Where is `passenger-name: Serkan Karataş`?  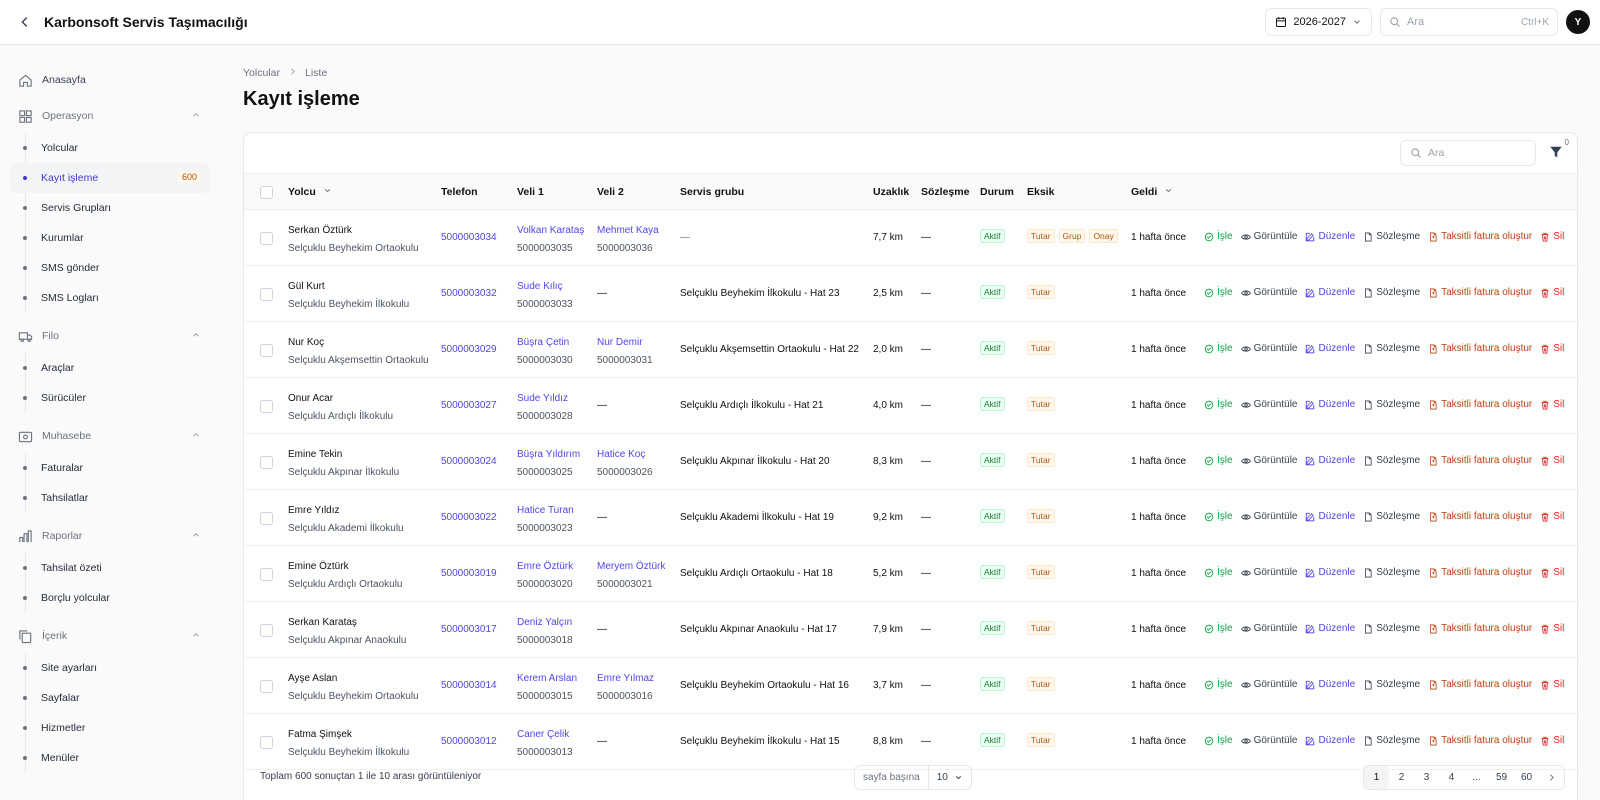 passenger-name: Serkan Karataş is located at coordinates (322, 622).